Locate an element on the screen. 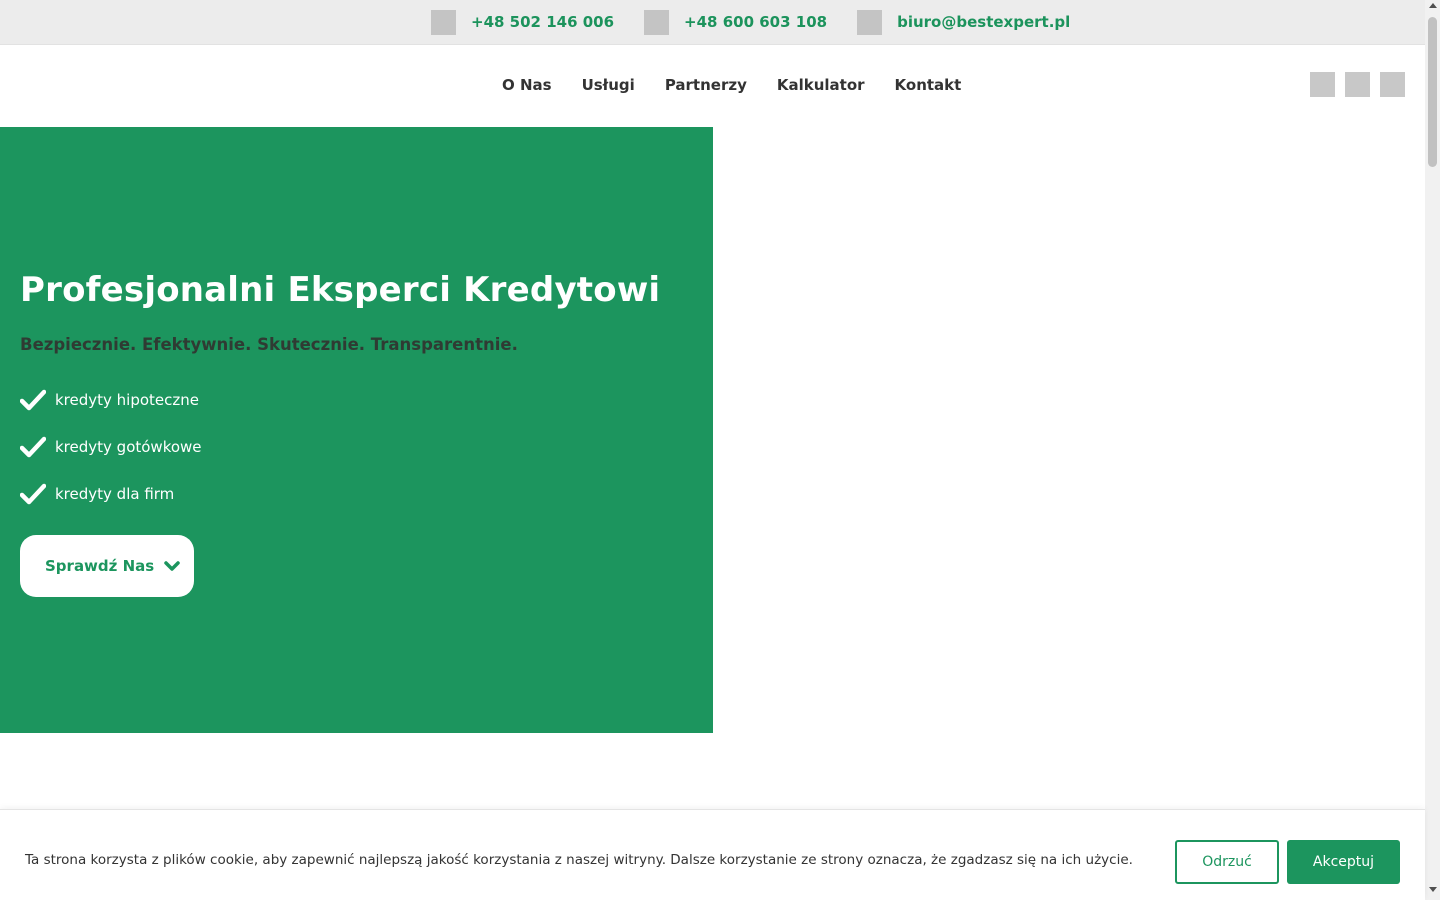  phone-link-1: +48 502 146 006 is located at coordinates (522, 22).